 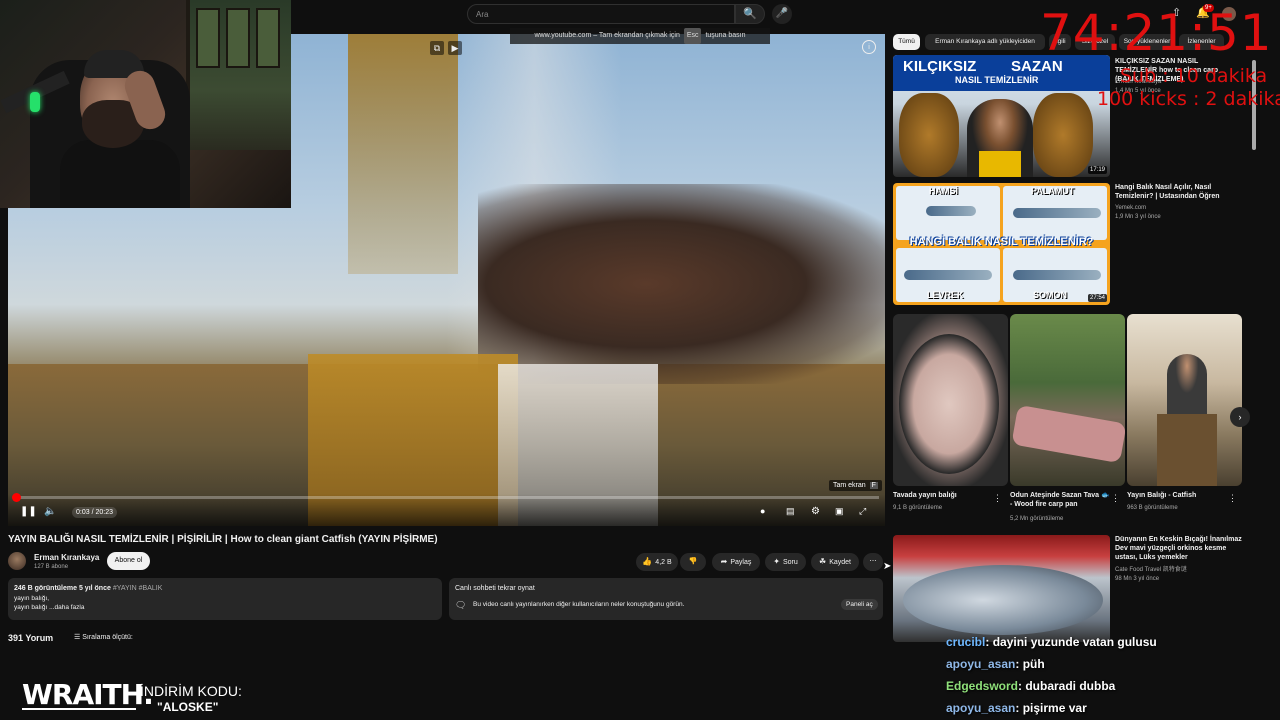 What do you see at coordinates (681, 284) in the screenshot?
I see `video-frame-tree` at bounding box center [681, 284].